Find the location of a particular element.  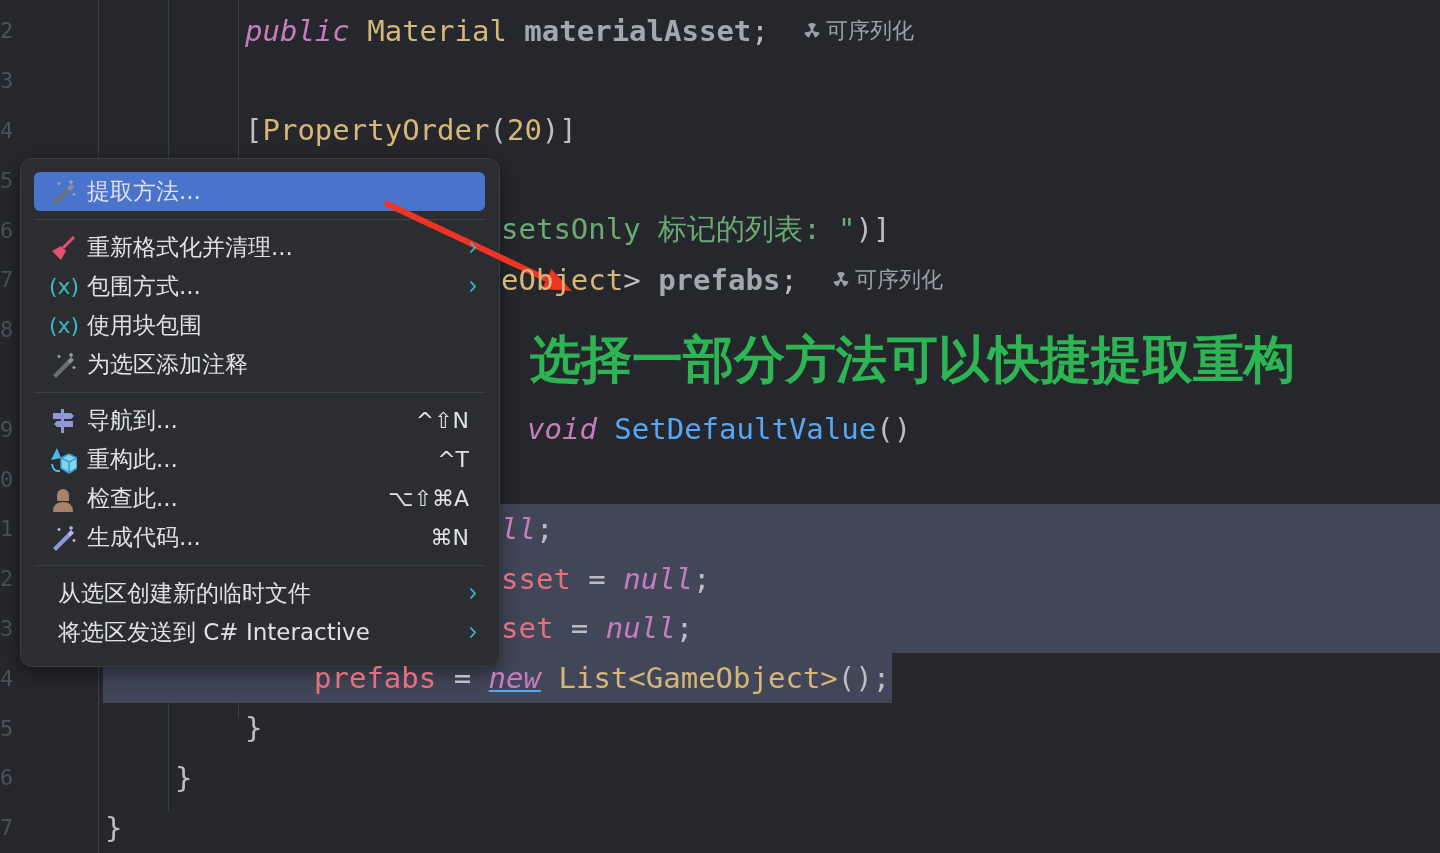

menu-item: 为选区添加注释 is located at coordinates (259, 364).